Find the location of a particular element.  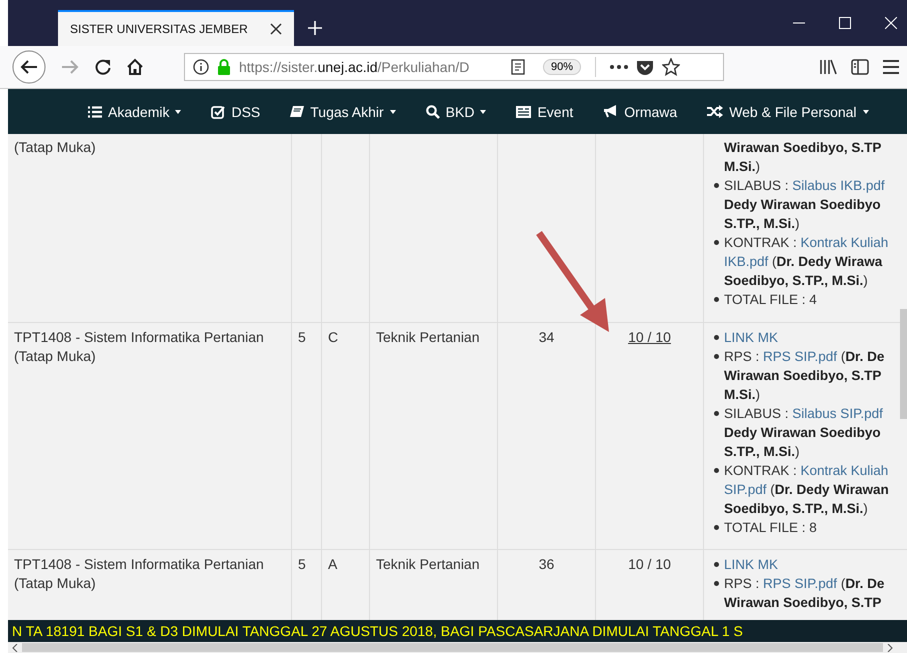

nav-menu-item: Akademik is located at coordinates (135, 112).